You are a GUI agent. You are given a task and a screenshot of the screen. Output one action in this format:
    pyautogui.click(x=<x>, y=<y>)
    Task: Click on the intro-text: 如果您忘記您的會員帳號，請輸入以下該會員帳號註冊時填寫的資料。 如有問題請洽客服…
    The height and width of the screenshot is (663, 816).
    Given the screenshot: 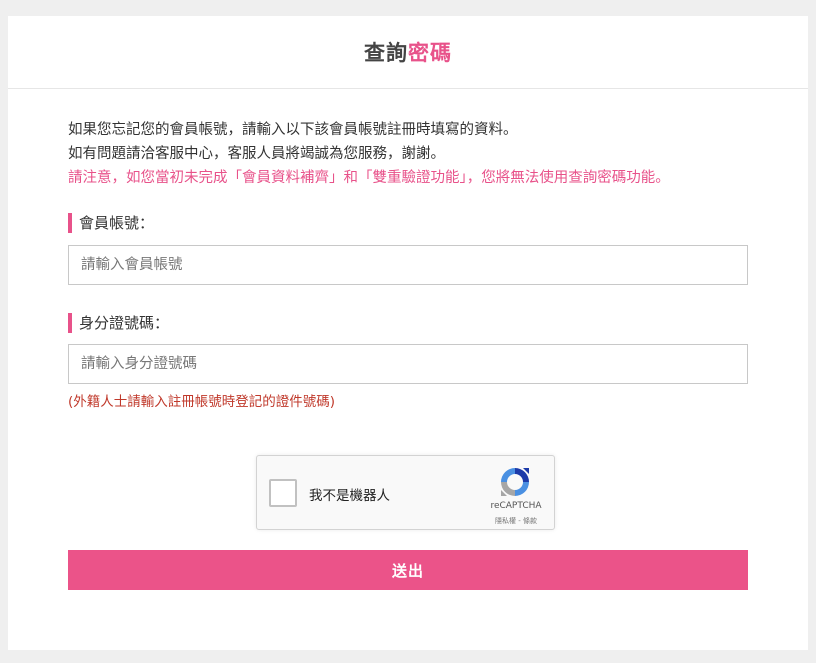 What is the action you would take?
    pyautogui.click(x=418, y=154)
    